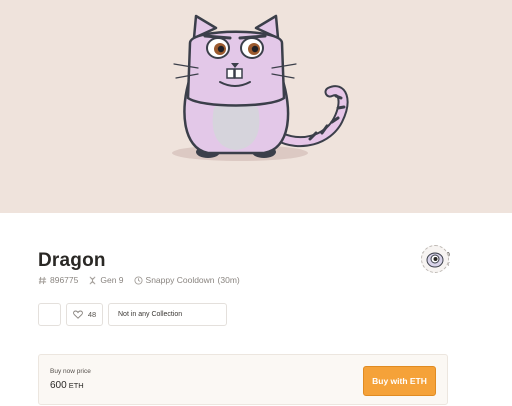 The image size is (512, 406). I want to click on buy-price: 600 ETH, so click(67, 385).